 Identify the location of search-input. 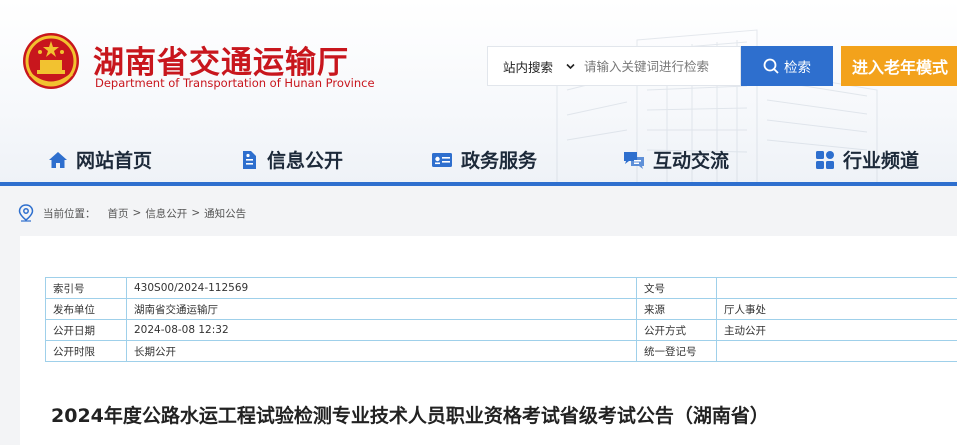
(662, 66).